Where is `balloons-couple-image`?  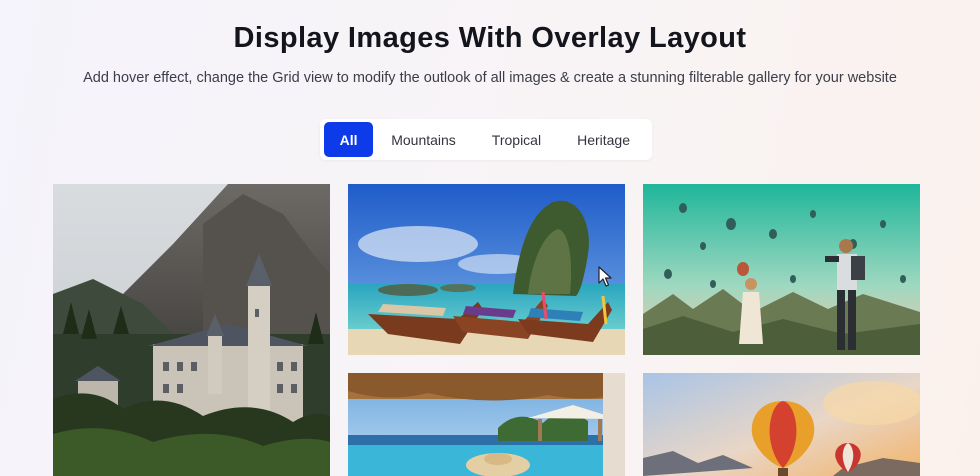 balloons-couple-image is located at coordinates (781, 269).